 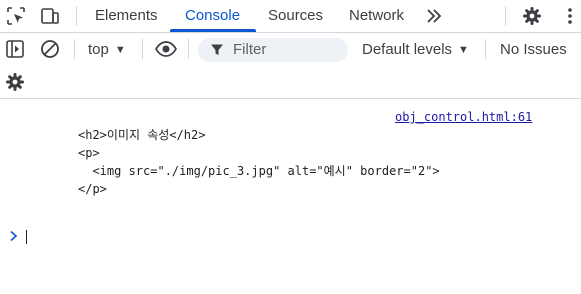 I want to click on live-expression-eye-icon, so click(x=166, y=49).